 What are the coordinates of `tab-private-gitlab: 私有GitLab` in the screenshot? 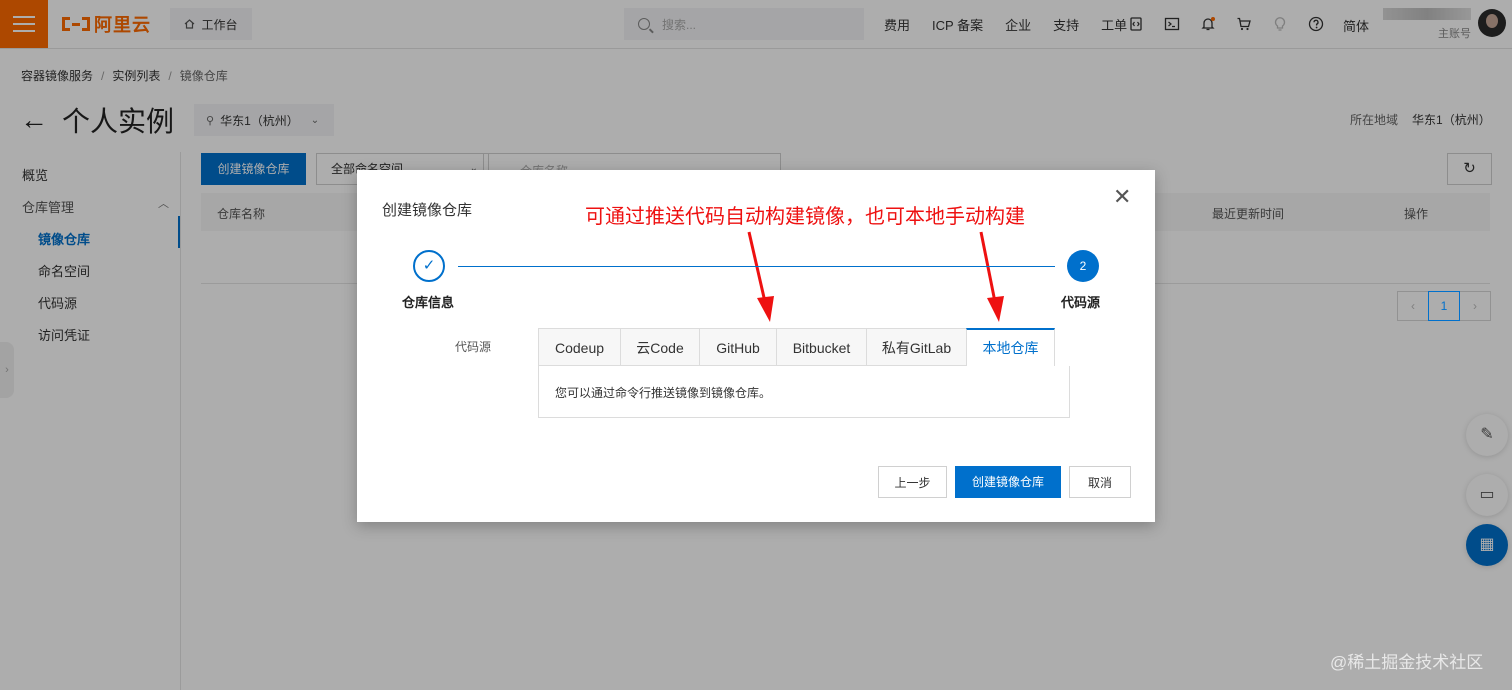 It's located at (916, 347).